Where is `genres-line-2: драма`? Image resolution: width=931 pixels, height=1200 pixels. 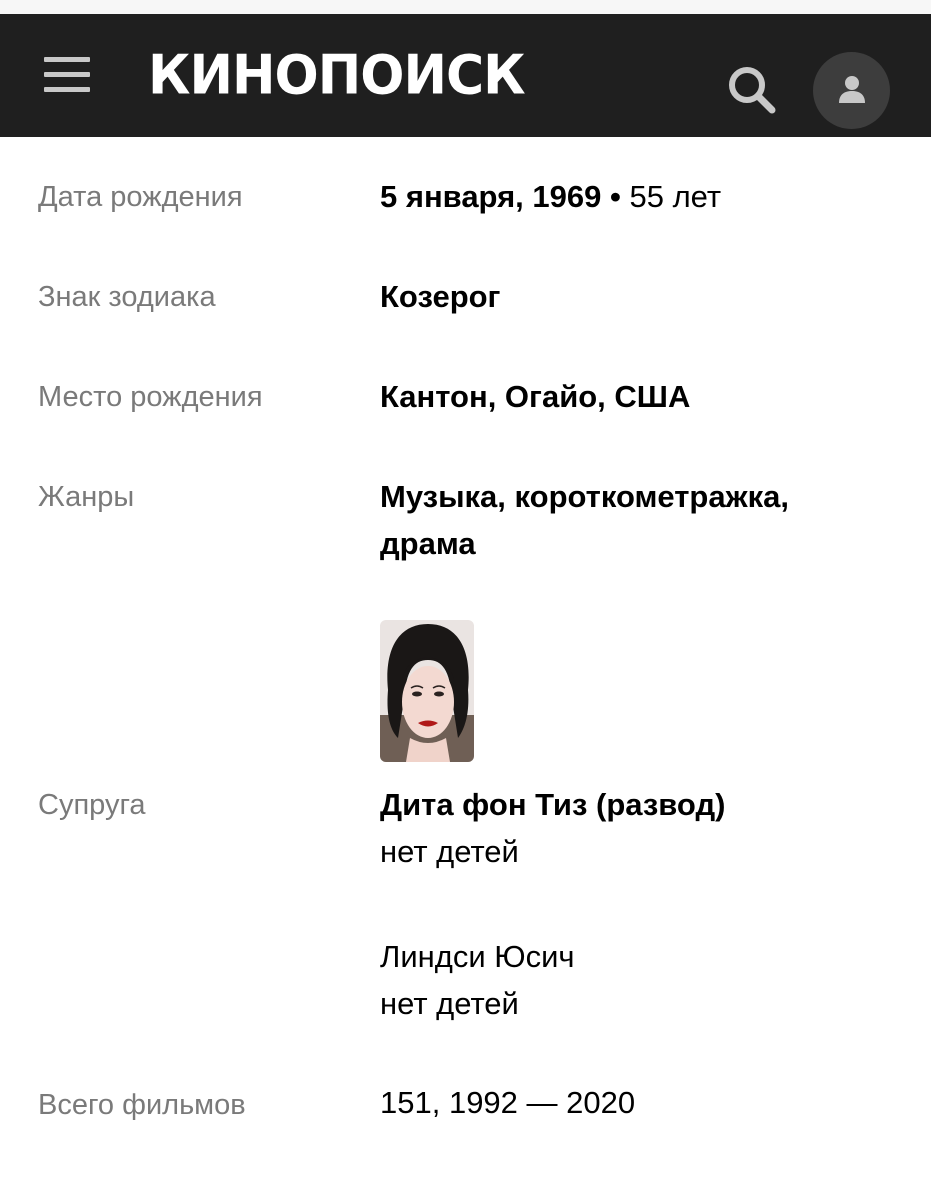 genres-line-2: драма is located at coordinates (640, 543).